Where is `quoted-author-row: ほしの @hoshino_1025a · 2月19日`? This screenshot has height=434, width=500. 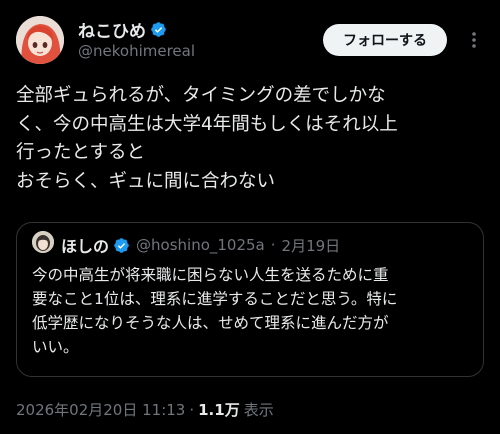 quoted-author-row: ほしの @hoshino_1025a · 2月19日 is located at coordinates (200, 245).